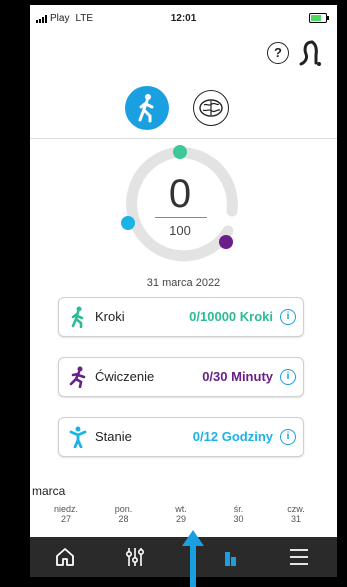 The image size is (347, 587). I want to click on calendar-day: niedz. 27, so click(66, 514).